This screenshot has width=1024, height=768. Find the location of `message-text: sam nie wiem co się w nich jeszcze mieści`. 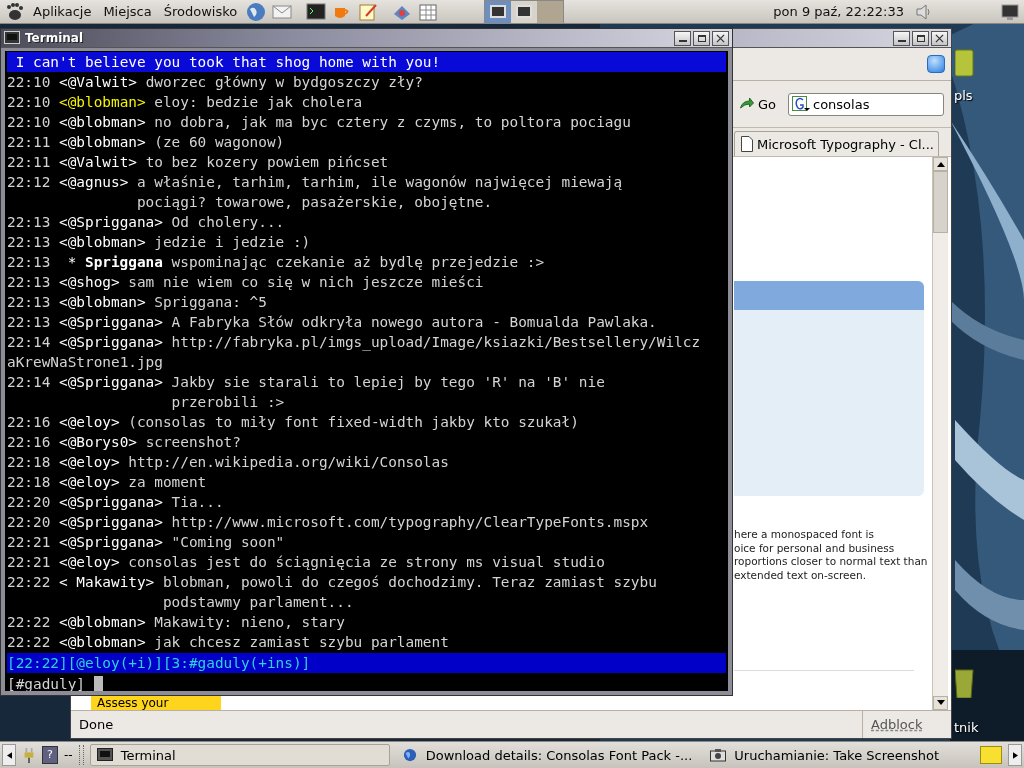

message-text: sam nie wiem co się w nich jeszcze mieści is located at coordinates (306, 282).